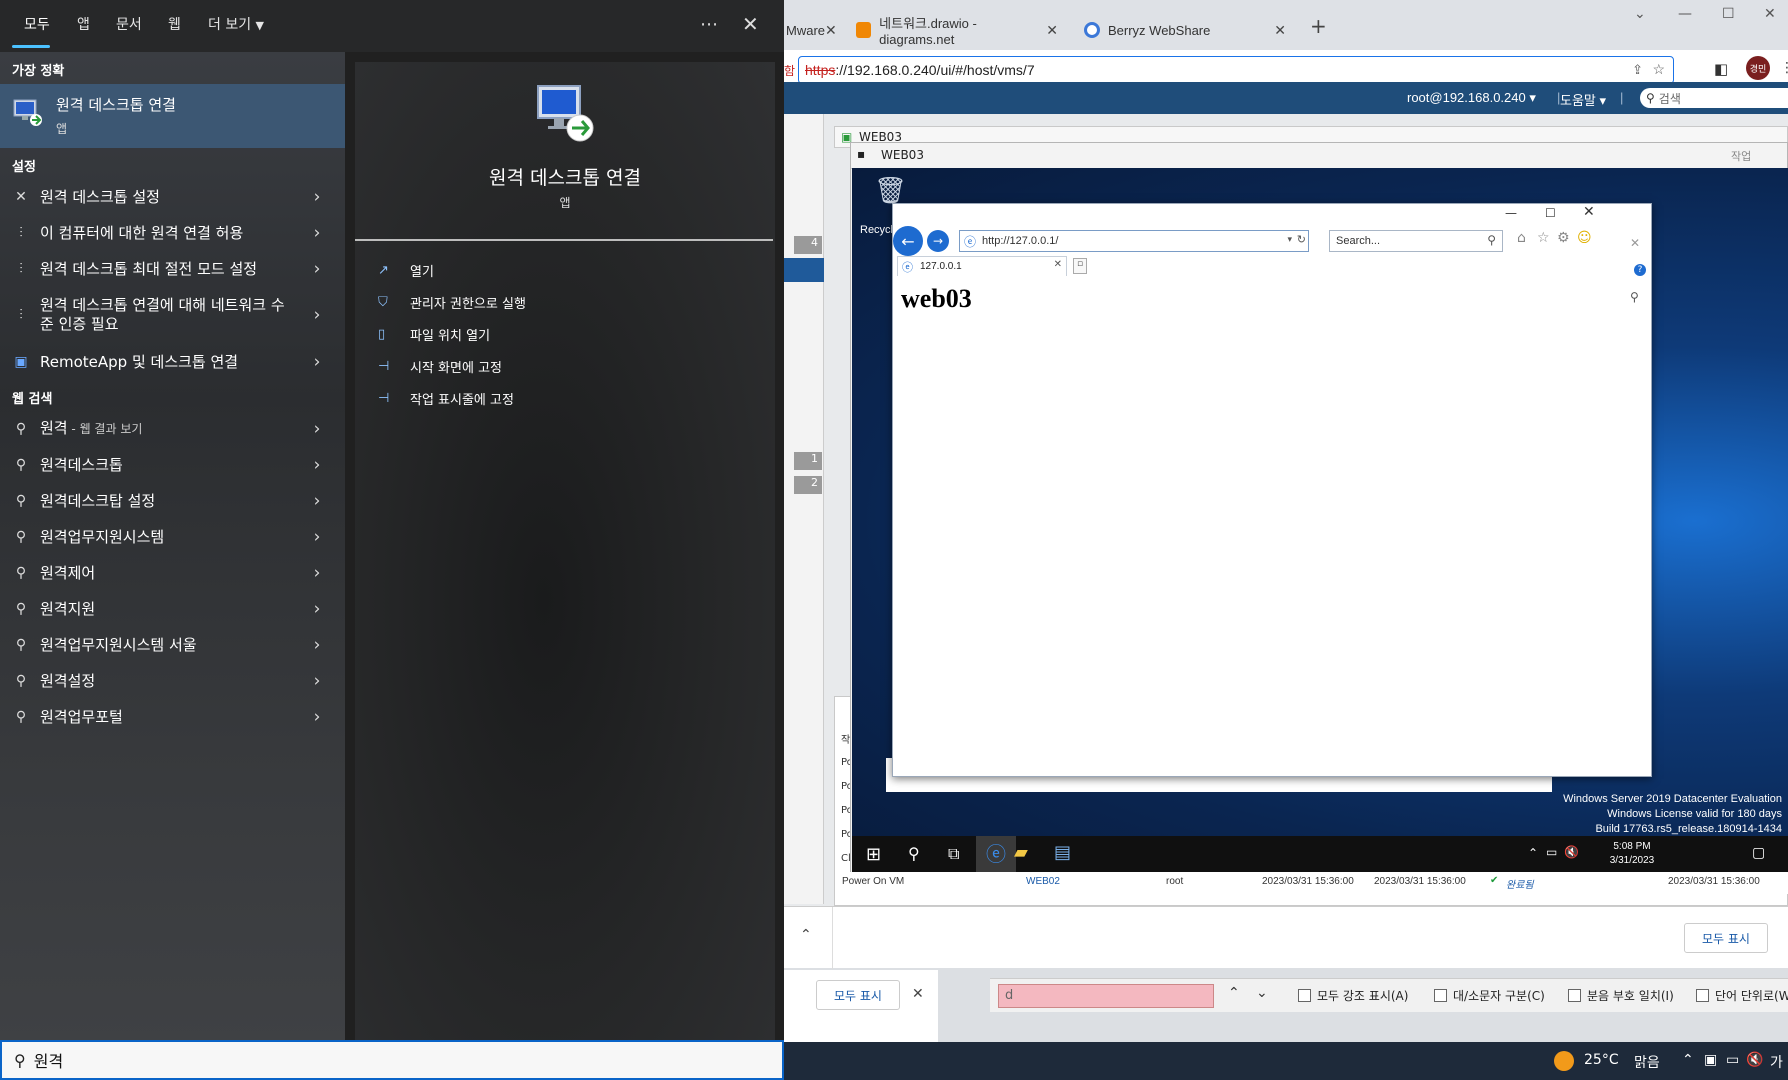  What do you see at coordinates (172, 269) in the screenshot?
I see `settings-item: ⫶ 원격 데스크톱 최대 절전 모드 설정 ›` at bounding box center [172, 269].